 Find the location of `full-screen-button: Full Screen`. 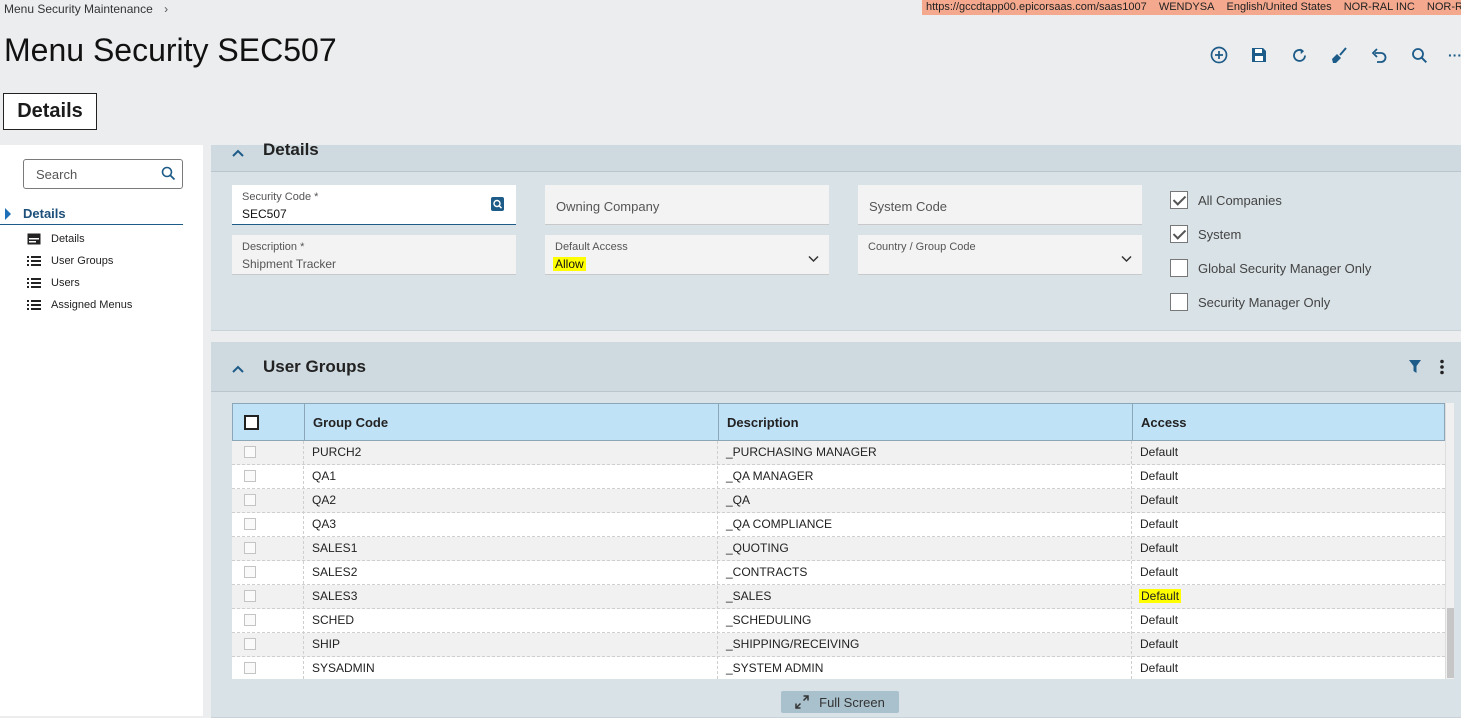

full-screen-button: Full Screen is located at coordinates (840, 702).